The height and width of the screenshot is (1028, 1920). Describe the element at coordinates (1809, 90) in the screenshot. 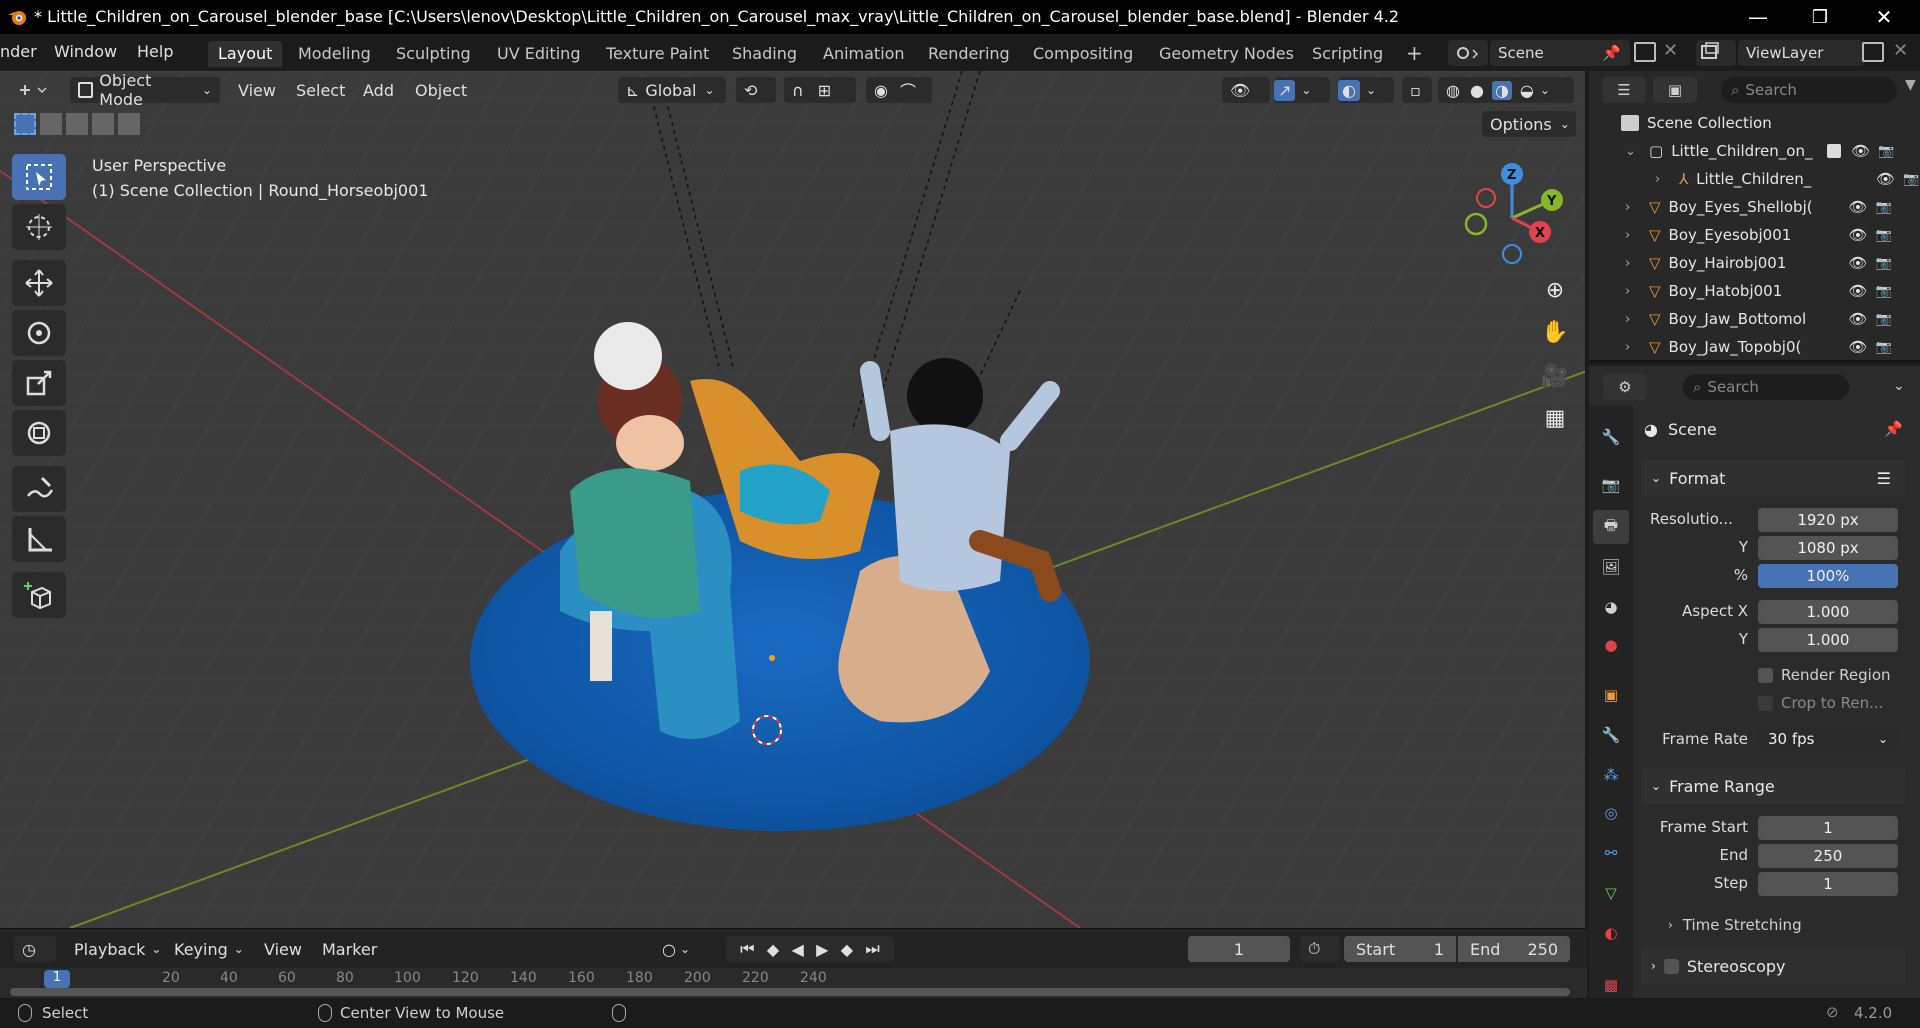

I see `outliner-search-input: ⌕ Search` at that location.